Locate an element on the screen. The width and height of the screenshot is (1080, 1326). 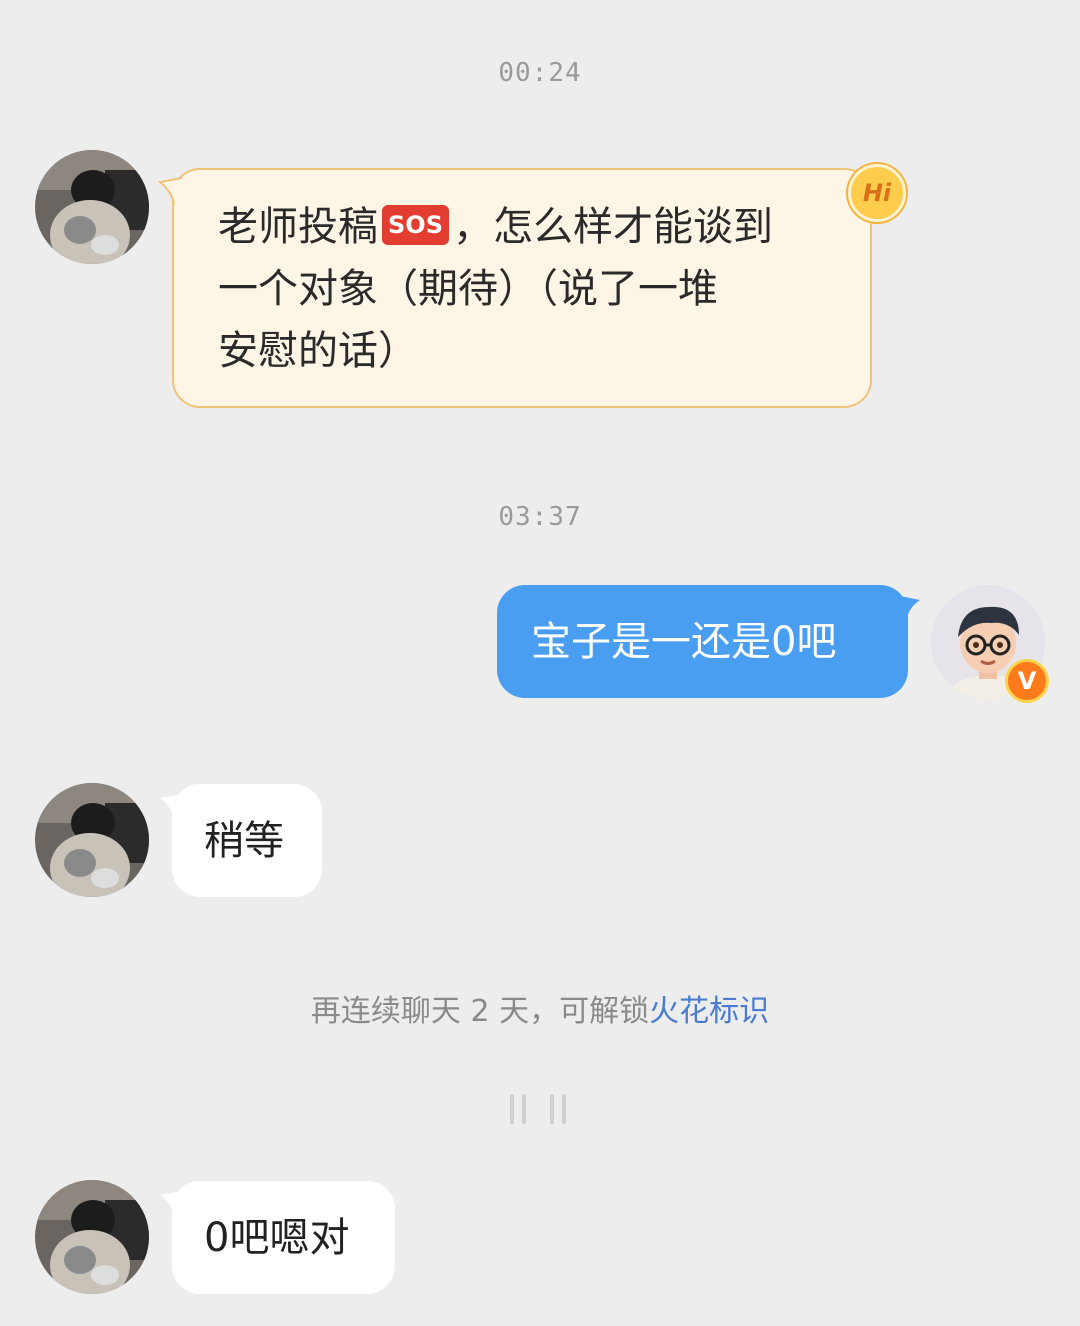
timestamp: 00:24 is located at coordinates (540, 73).